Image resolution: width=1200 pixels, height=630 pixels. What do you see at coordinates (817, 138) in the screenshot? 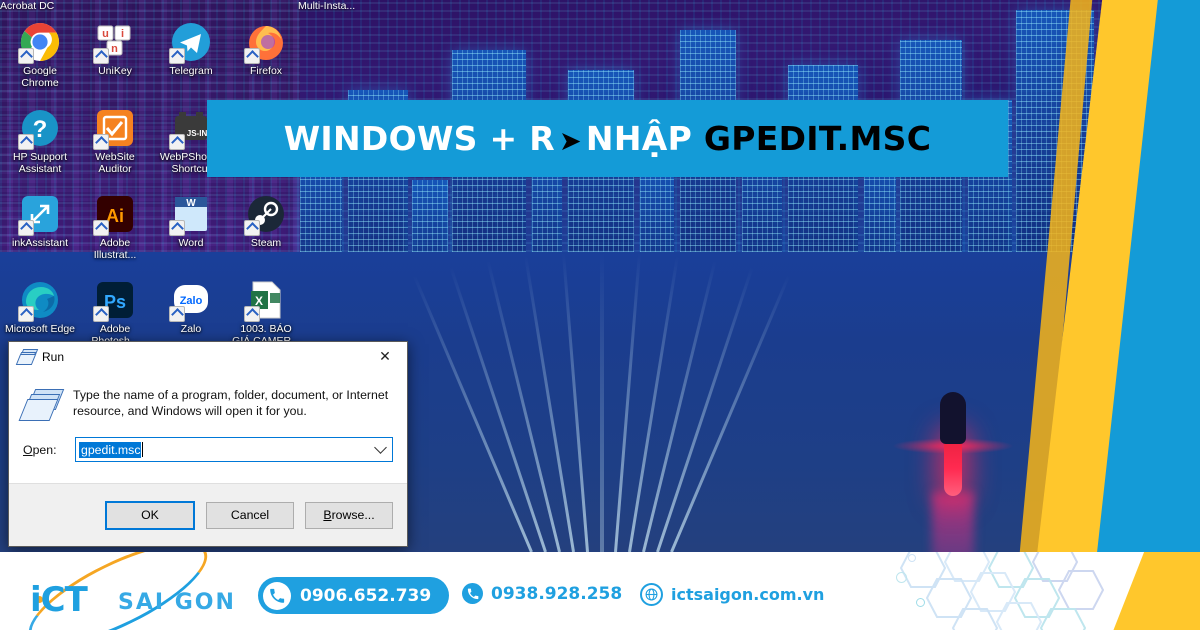
I see `banner-text-gpedit: GPEDIT.MSC` at bounding box center [817, 138].